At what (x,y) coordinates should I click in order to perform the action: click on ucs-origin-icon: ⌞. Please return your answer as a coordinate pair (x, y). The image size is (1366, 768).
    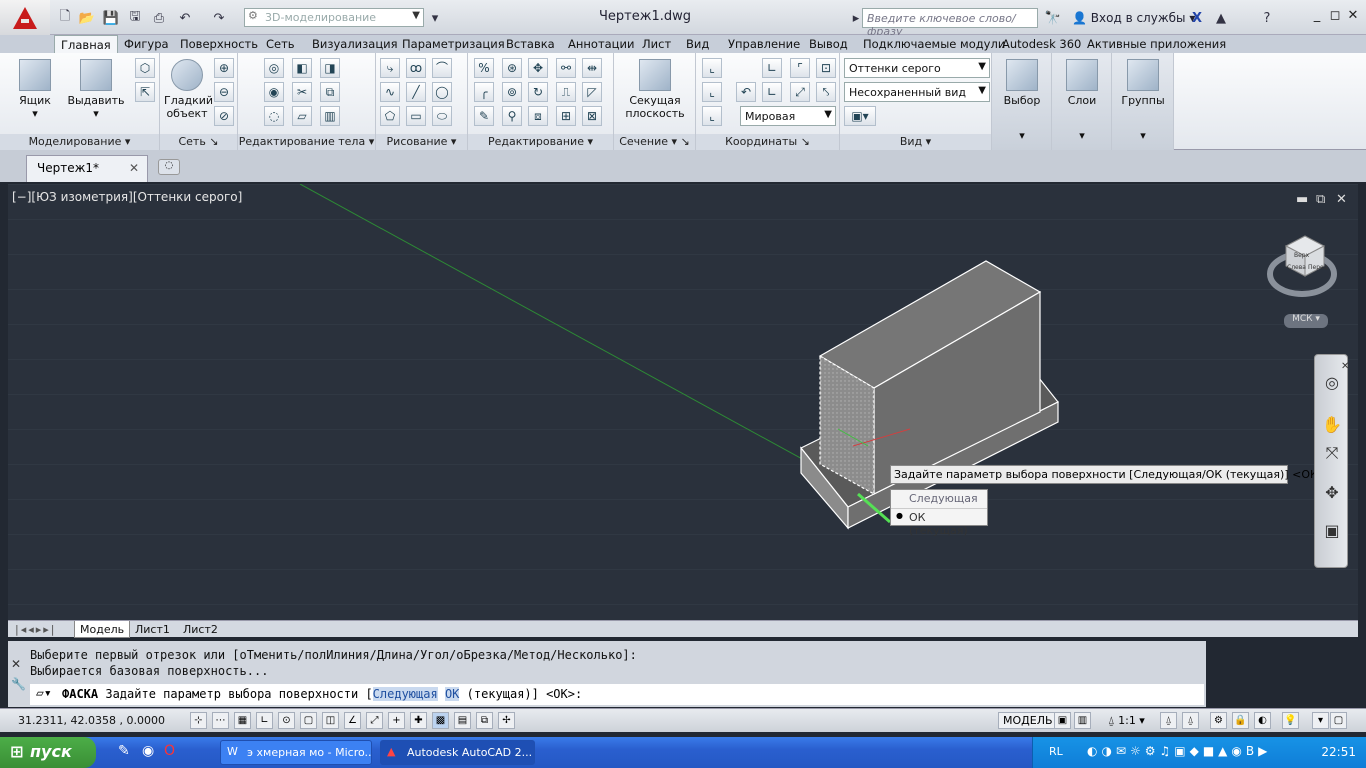
    Looking at the image, I should click on (712, 92).